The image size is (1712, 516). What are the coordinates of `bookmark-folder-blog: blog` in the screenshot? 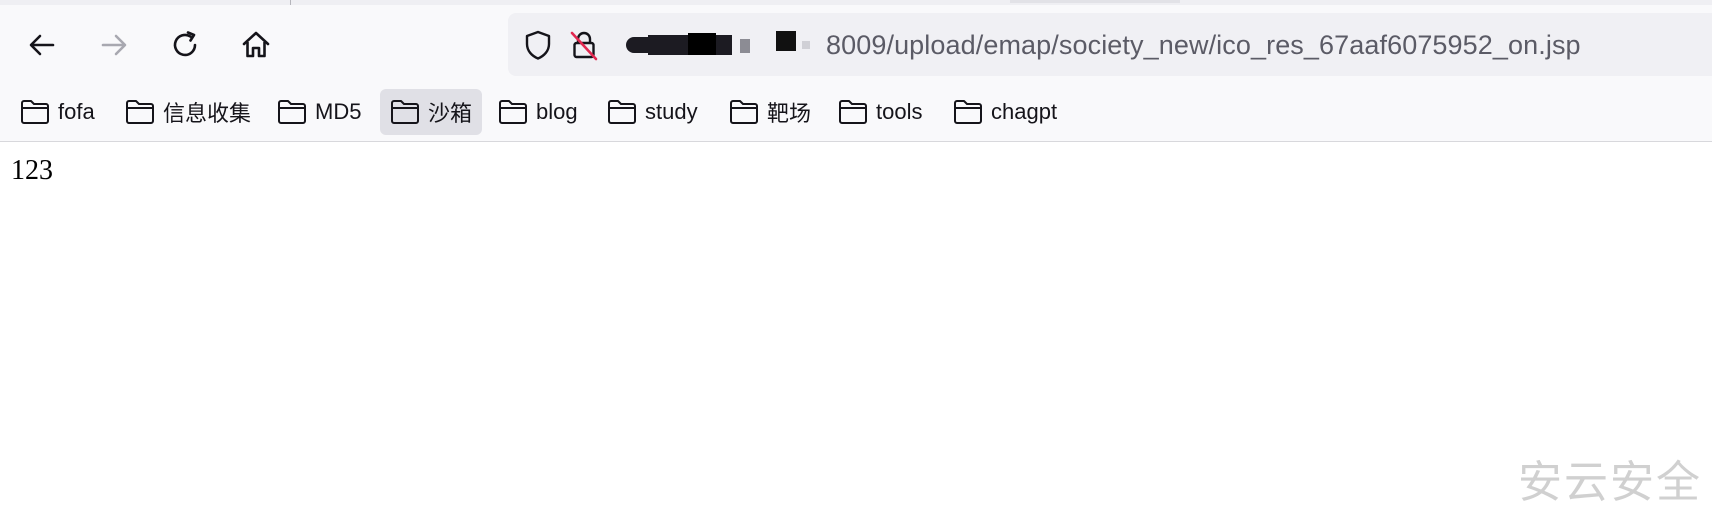 It's located at (538, 112).